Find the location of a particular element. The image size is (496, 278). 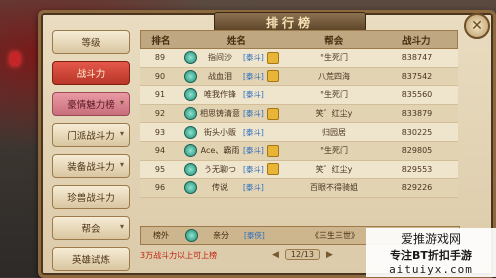

ranking-requirement-note: 3万战斗力以上可上榜 is located at coordinates (179, 255).